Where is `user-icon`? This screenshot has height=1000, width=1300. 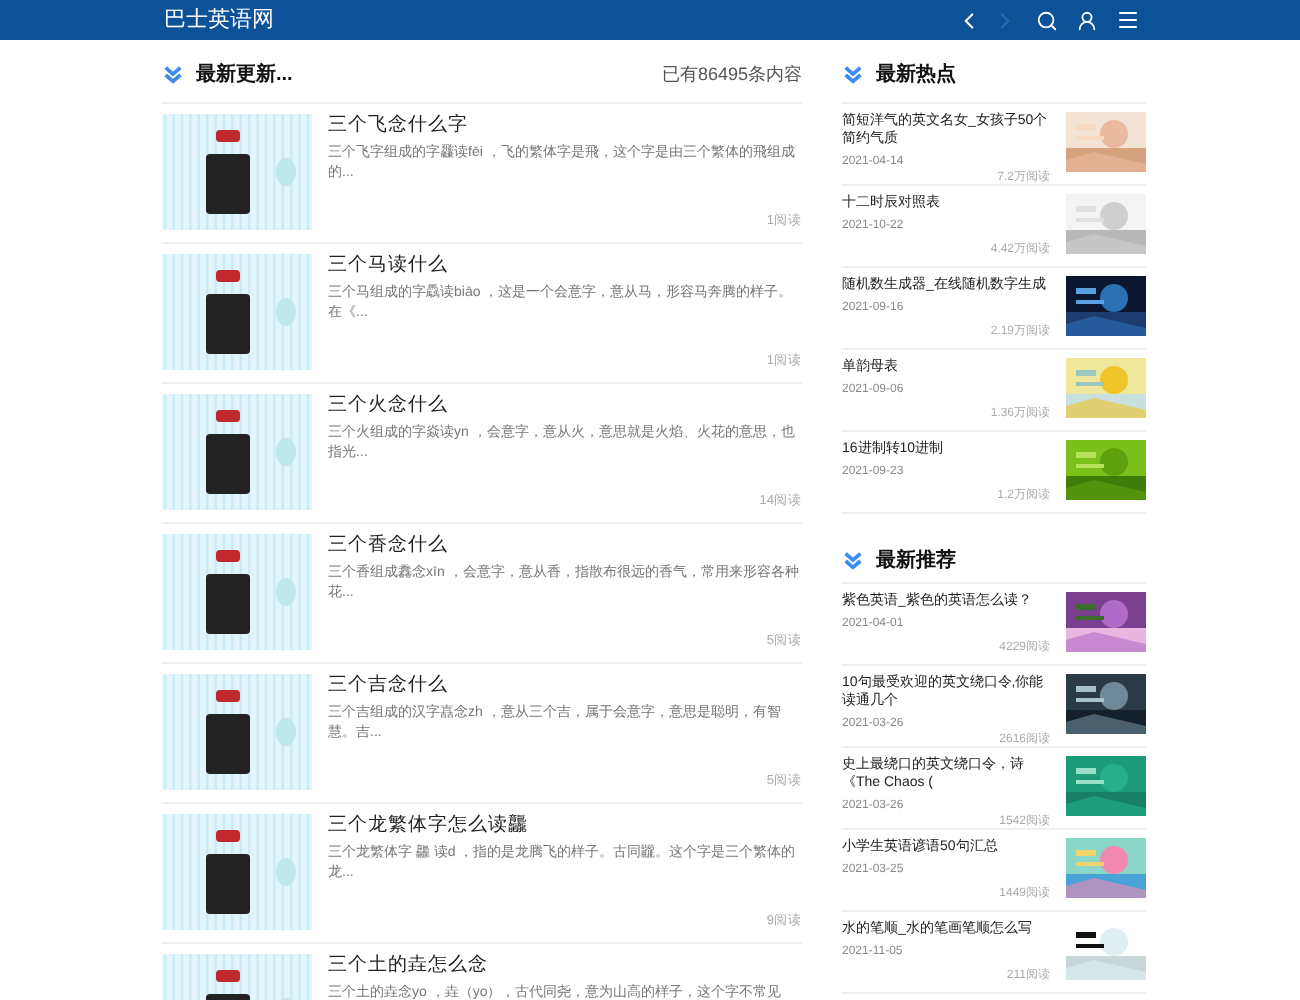 user-icon is located at coordinates (1087, 20).